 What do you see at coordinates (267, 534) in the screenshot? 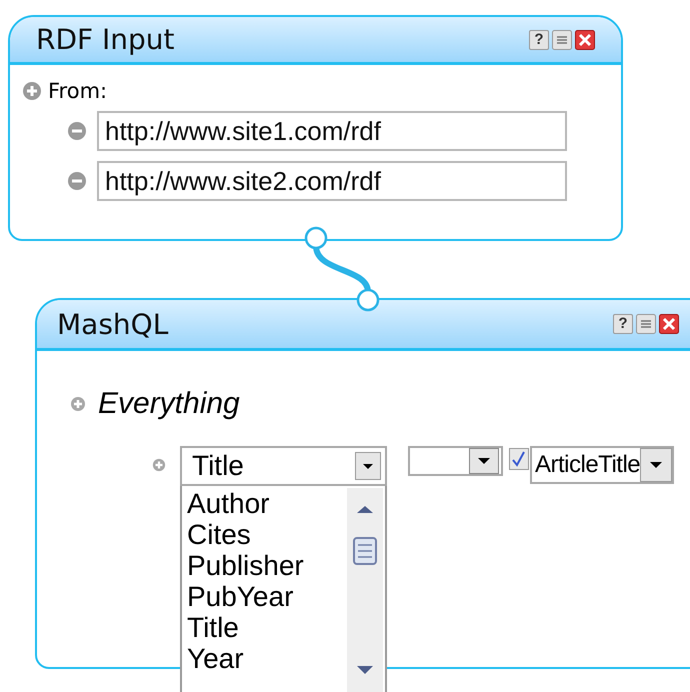
I see `dropdown-option: Cites` at bounding box center [267, 534].